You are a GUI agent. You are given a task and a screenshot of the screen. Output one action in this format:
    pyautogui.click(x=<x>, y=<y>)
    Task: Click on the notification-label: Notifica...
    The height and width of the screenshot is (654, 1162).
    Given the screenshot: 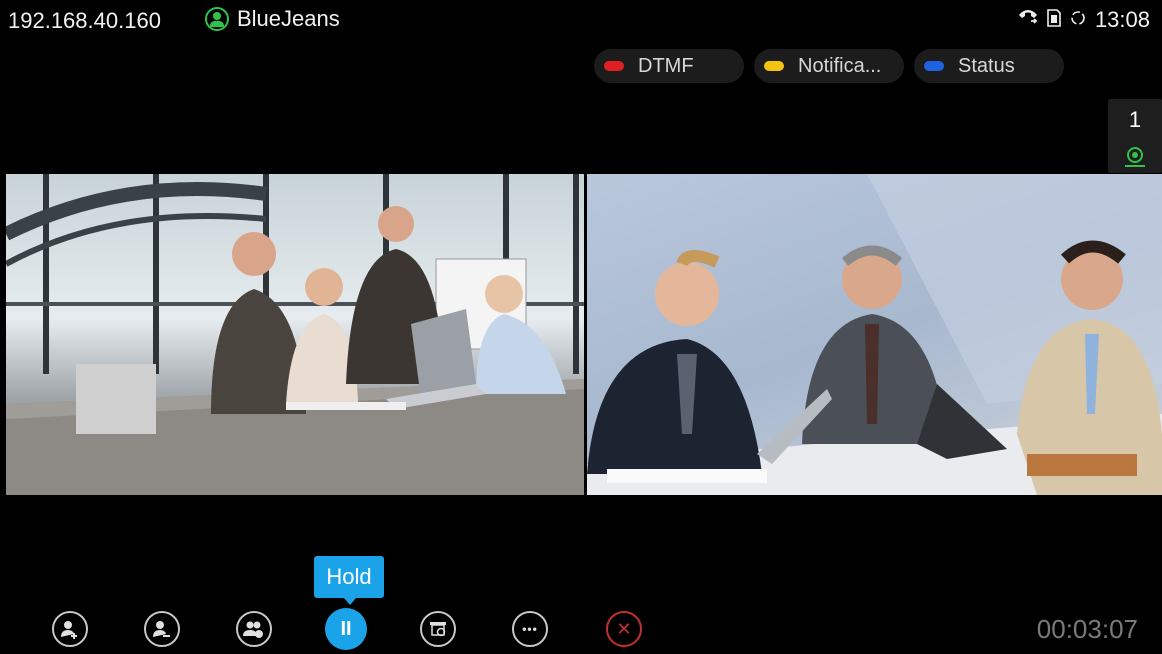 What is the action you would take?
    pyautogui.click(x=840, y=65)
    